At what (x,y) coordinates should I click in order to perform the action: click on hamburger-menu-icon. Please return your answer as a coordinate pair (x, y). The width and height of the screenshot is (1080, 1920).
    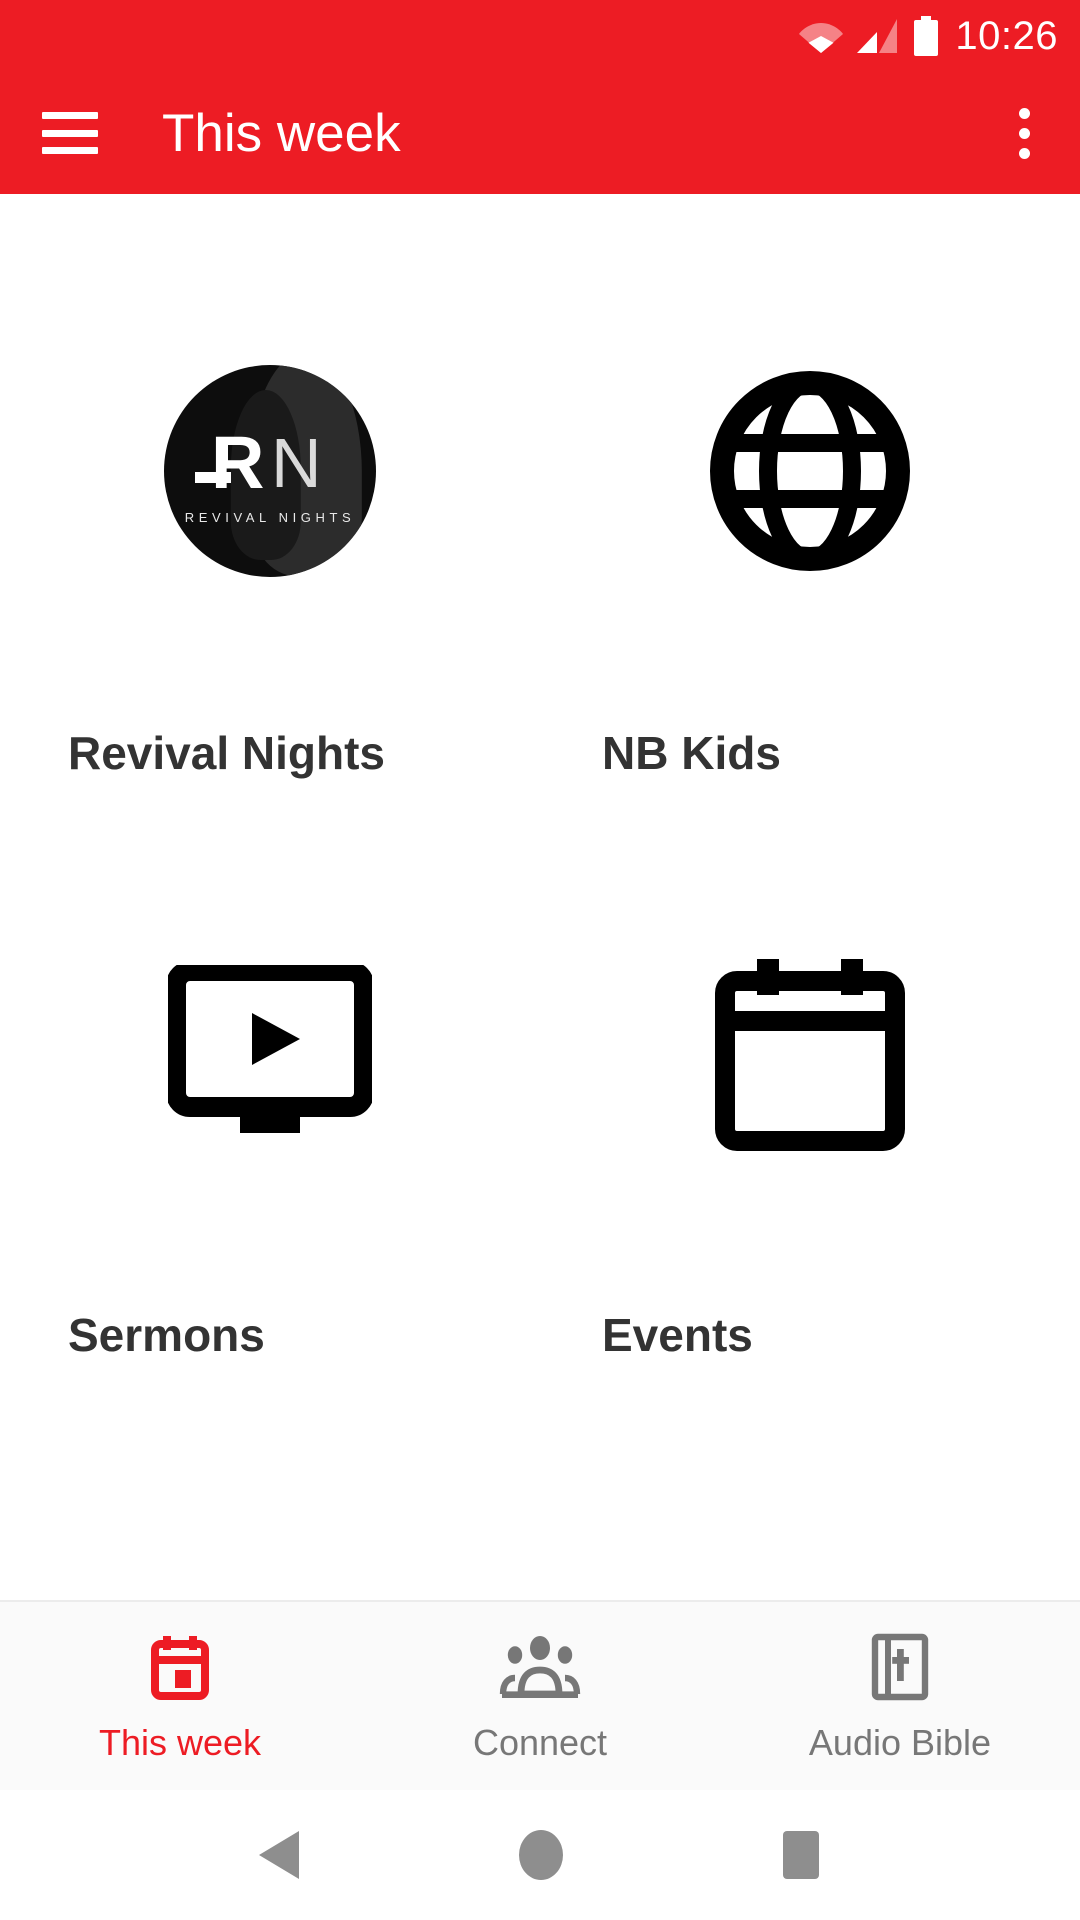
    Looking at the image, I should click on (70, 133).